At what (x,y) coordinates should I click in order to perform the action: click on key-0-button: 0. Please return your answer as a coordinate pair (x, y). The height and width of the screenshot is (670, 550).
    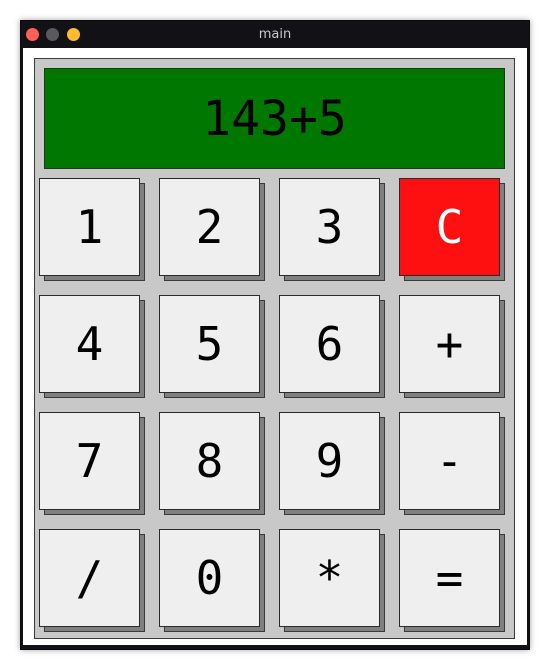
    Looking at the image, I should click on (209, 578).